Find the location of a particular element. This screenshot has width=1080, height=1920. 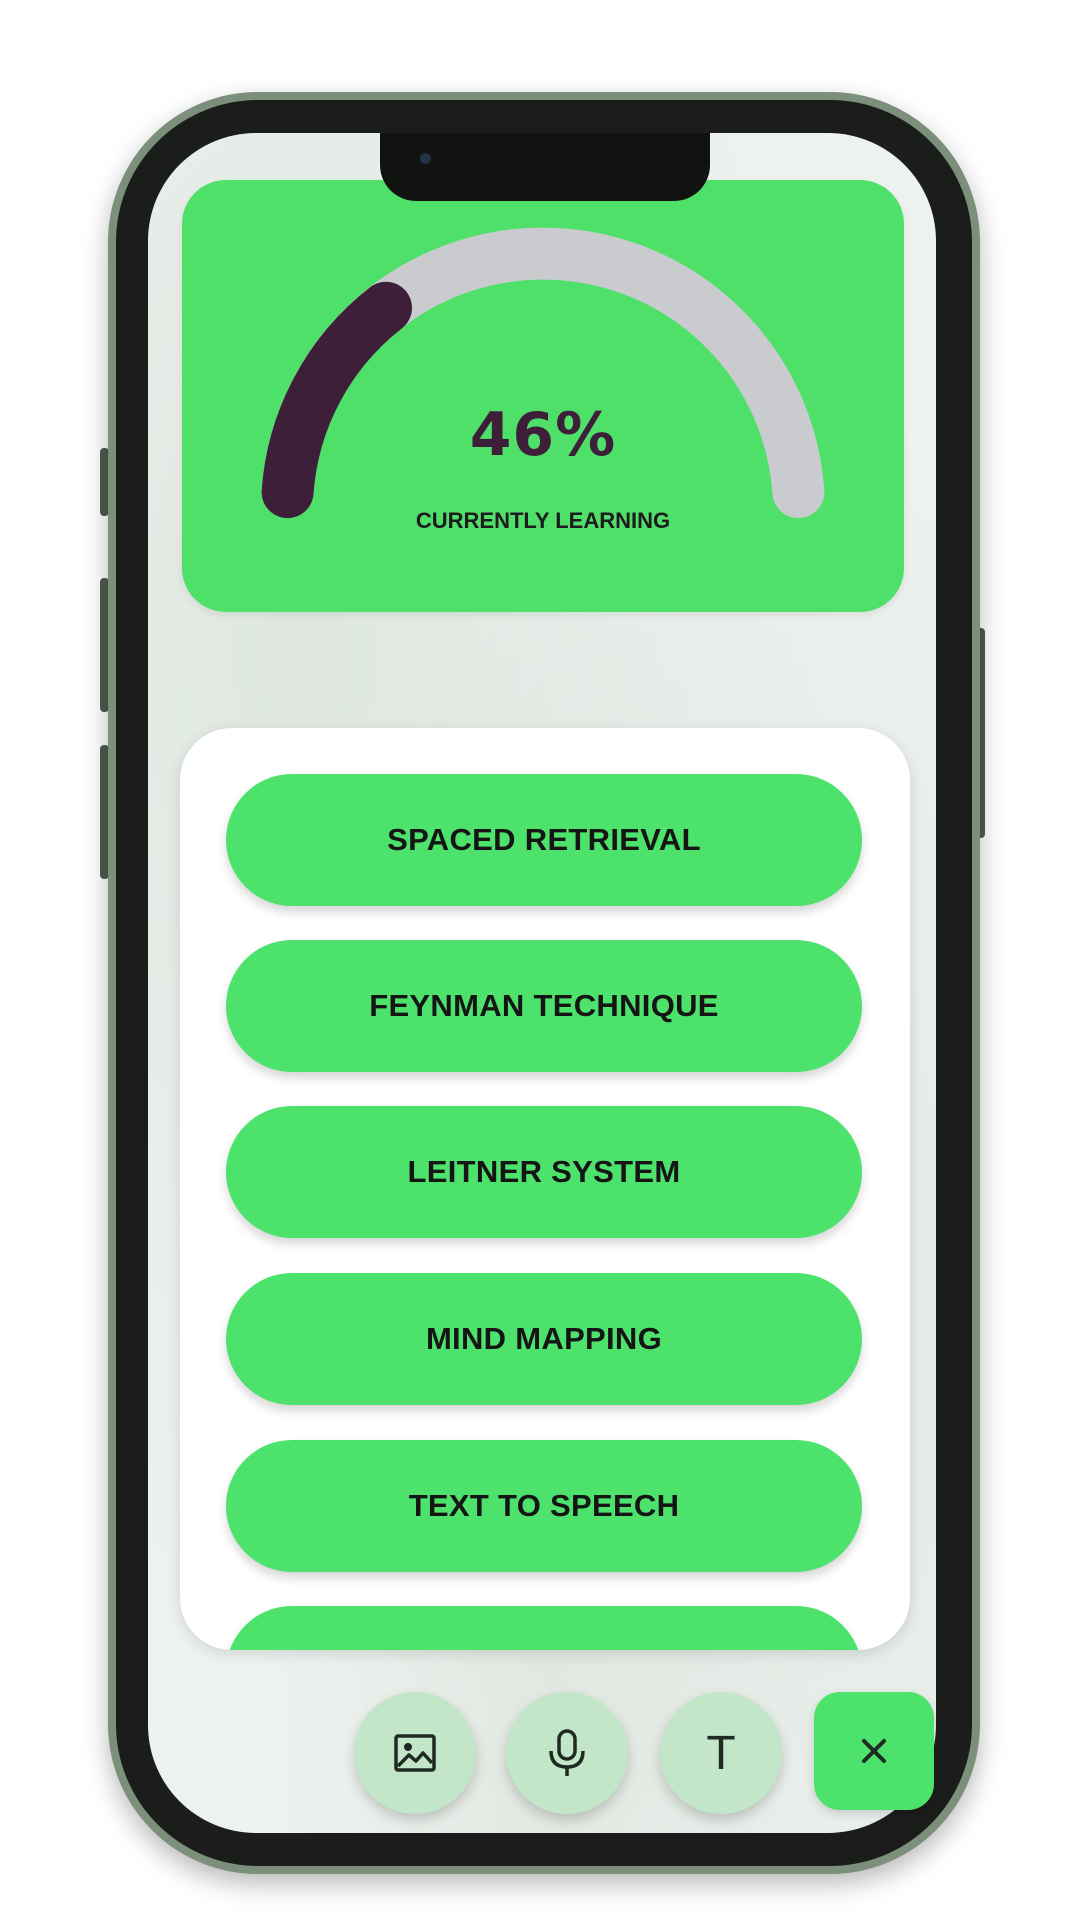

close-icon is located at coordinates (874, 1751).